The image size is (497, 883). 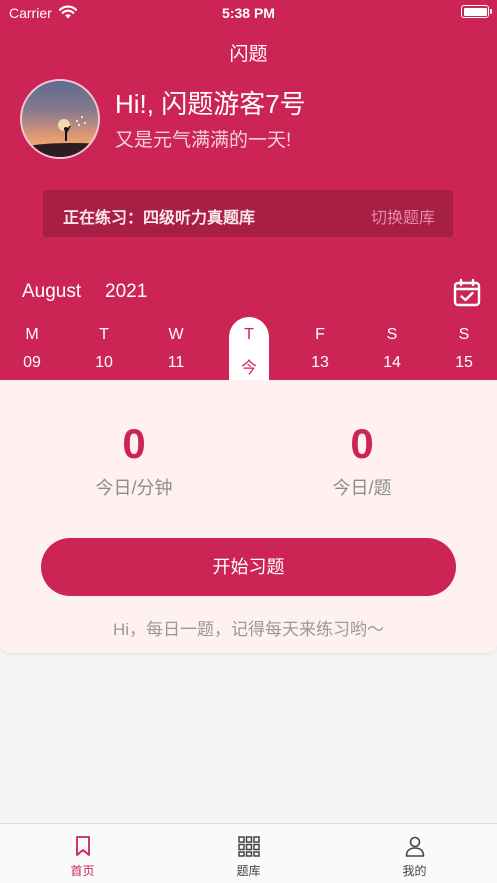 What do you see at coordinates (60, 136) in the screenshot?
I see `avatar-silhouette-icon` at bounding box center [60, 136].